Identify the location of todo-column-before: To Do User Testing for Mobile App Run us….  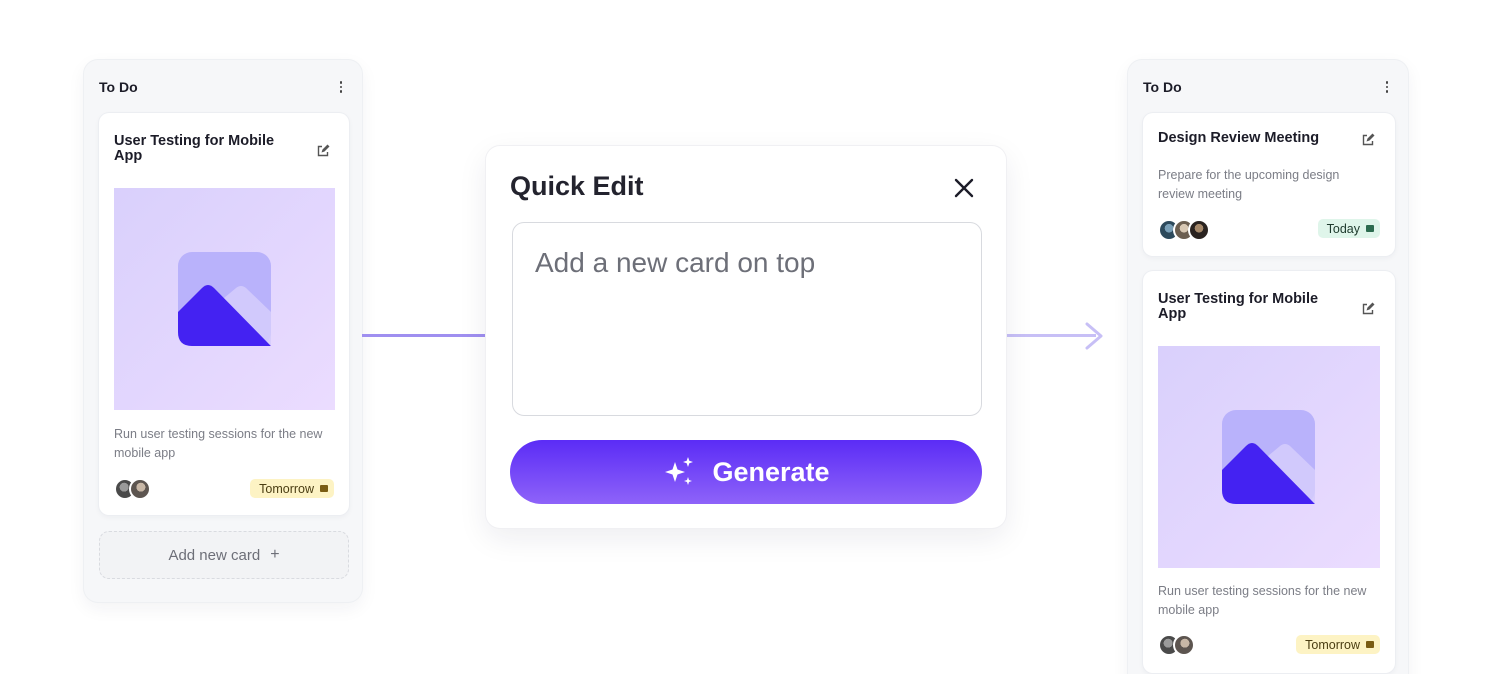
(223, 331).